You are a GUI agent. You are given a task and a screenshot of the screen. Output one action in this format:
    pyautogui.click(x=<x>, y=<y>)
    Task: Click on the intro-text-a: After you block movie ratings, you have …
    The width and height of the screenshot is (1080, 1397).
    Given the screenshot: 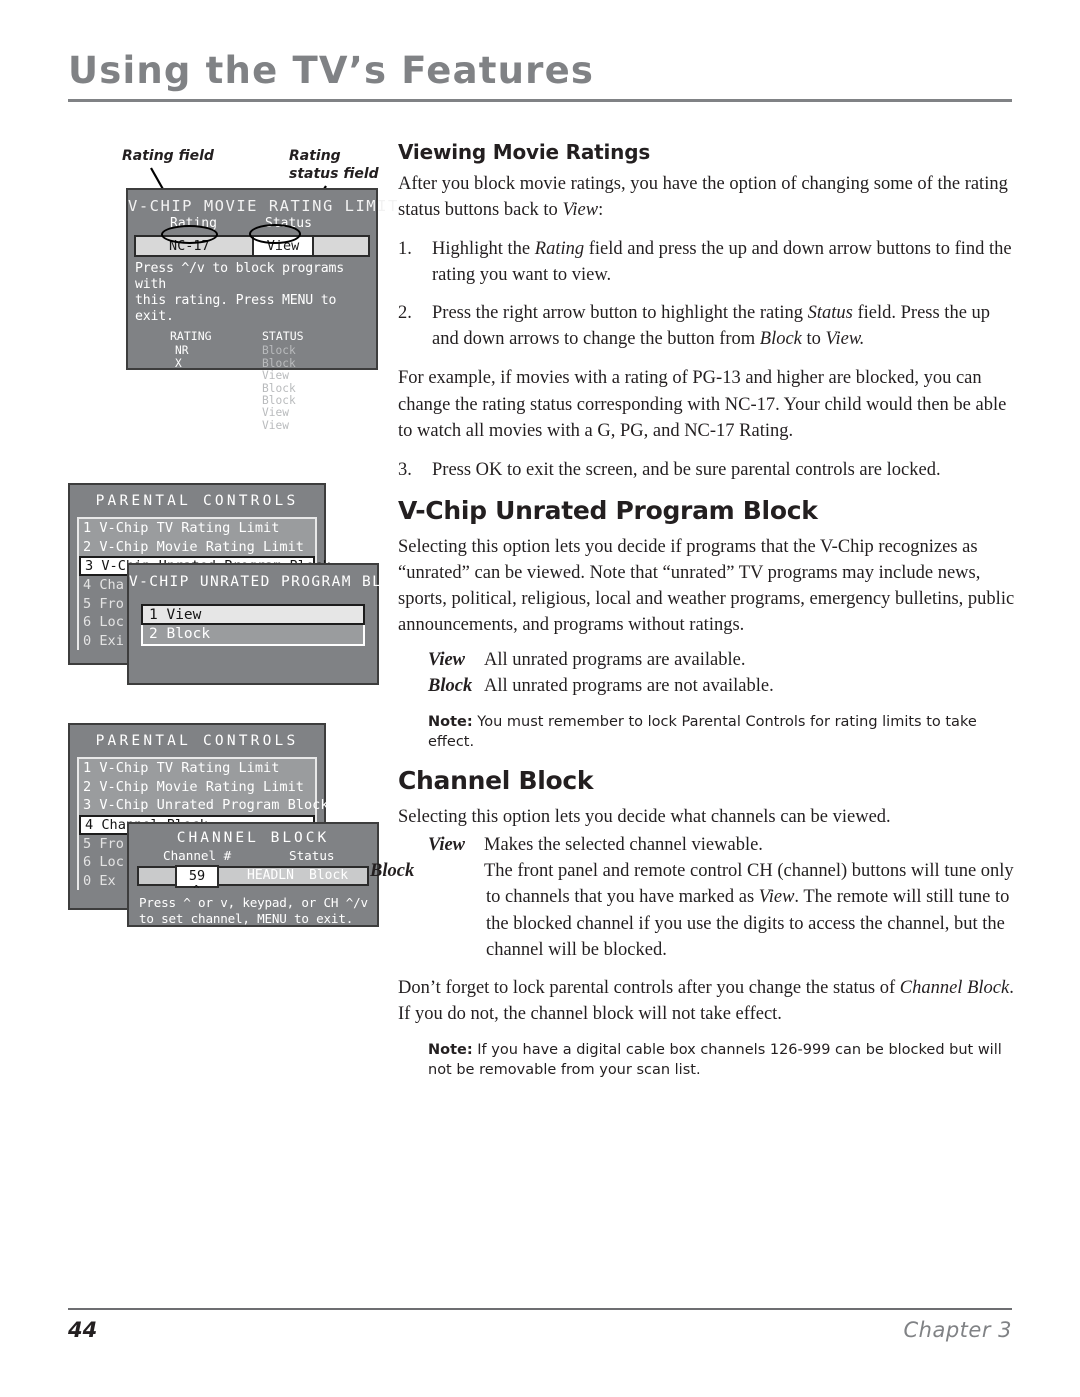 What is the action you would take?
    pyautogui.click(x=703, y=197)
    